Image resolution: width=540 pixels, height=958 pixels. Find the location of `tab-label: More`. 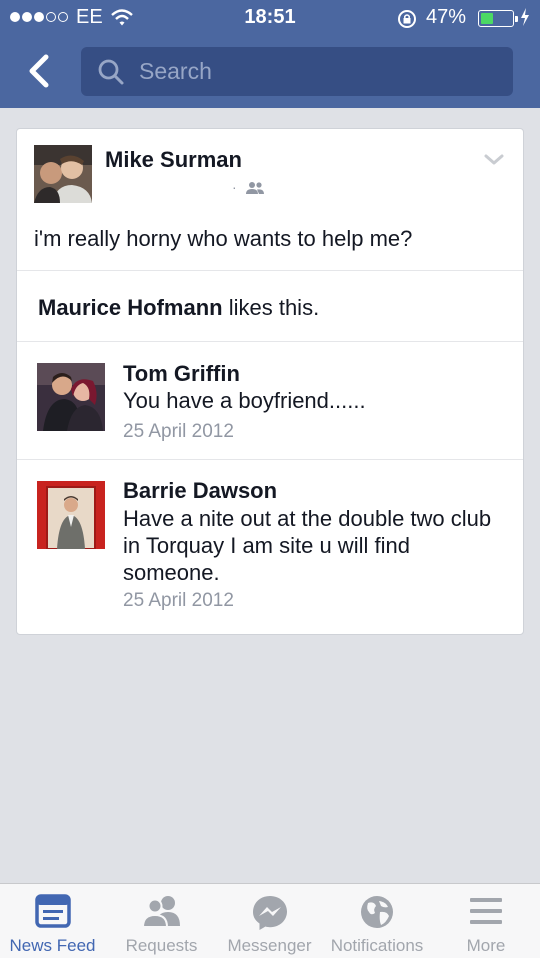

tab-label: More is located at coordinates (486, 945).